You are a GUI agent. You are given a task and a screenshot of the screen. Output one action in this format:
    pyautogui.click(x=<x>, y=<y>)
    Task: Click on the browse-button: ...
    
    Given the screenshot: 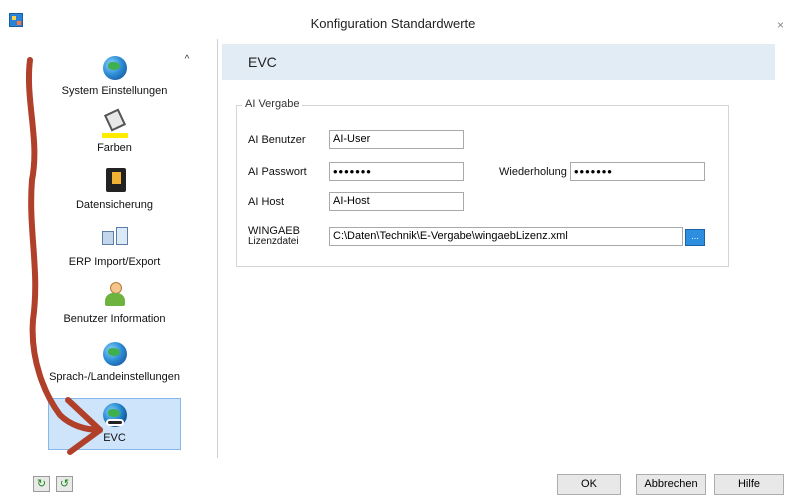 What is the action you would take?
    pyautogui.click(x=695, y=237)
    